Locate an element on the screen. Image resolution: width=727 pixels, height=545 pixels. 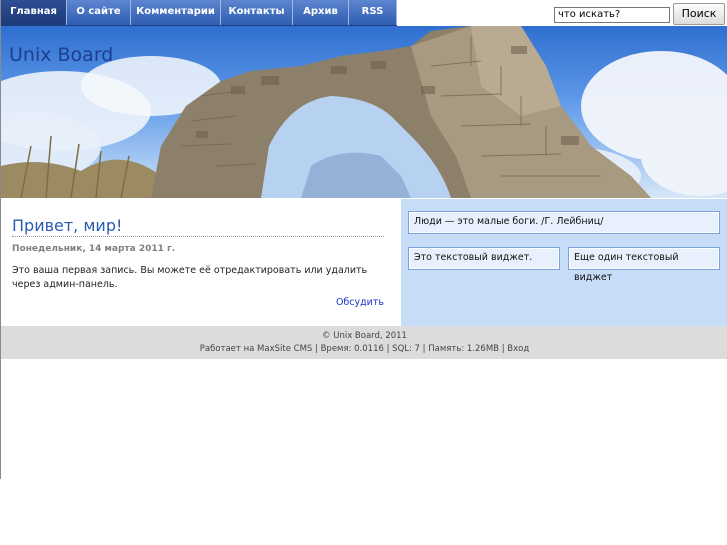
quote-widget: Люди — это малые боги. /Г. Лейбниц/ is located at coordinates (564, 222).